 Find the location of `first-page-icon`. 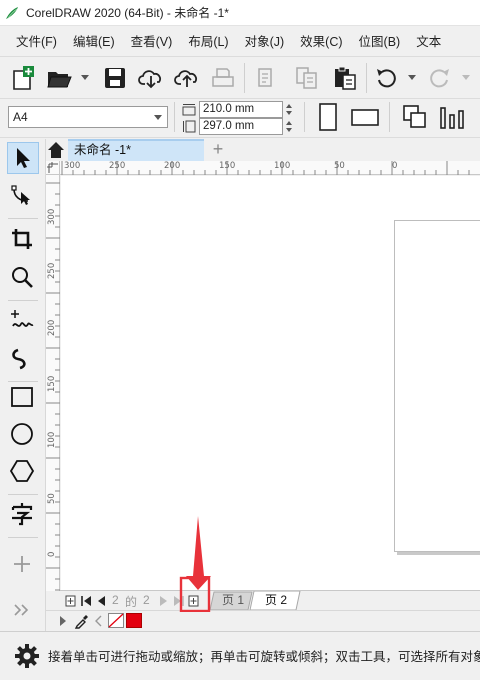

first-page-icon is located at coordinates (86, 601).